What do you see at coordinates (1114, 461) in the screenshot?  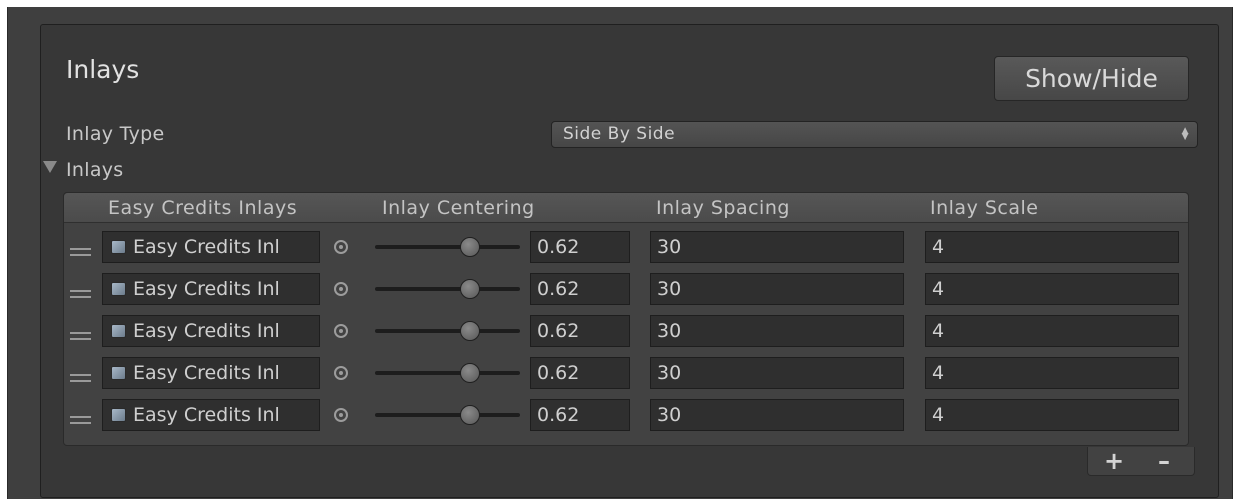 I see `add-element-button: +` at bounding box center [1114, 461].